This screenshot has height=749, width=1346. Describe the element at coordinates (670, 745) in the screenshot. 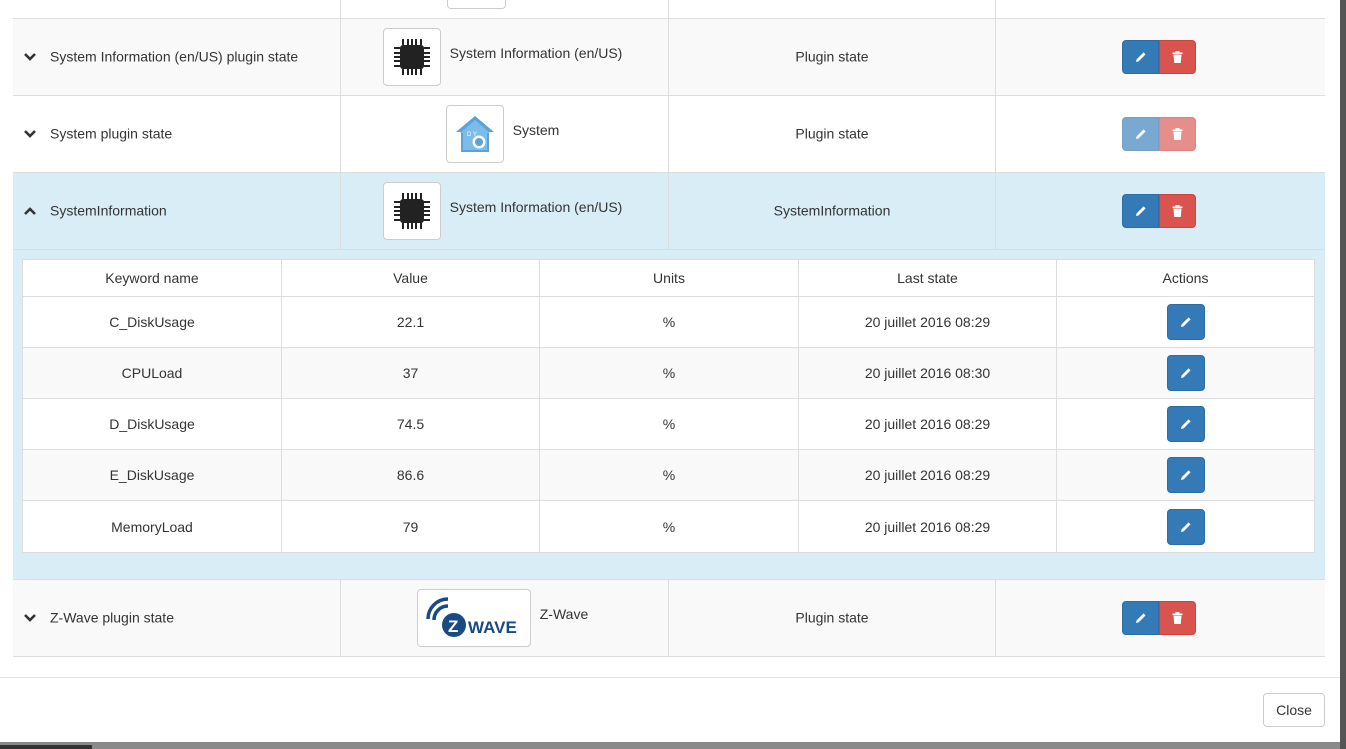

I see `background-overlay` at that location.